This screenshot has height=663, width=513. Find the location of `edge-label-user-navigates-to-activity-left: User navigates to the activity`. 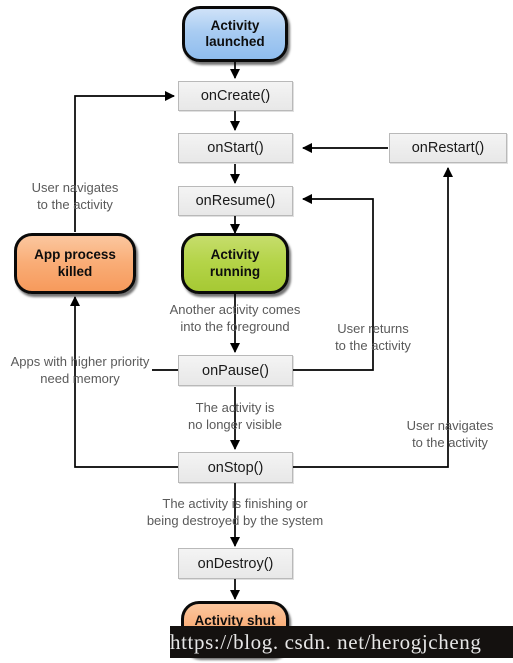

edge-label-user-navigates-to-activity-left: User navigates to the activity is located at coordinates (75, 196).